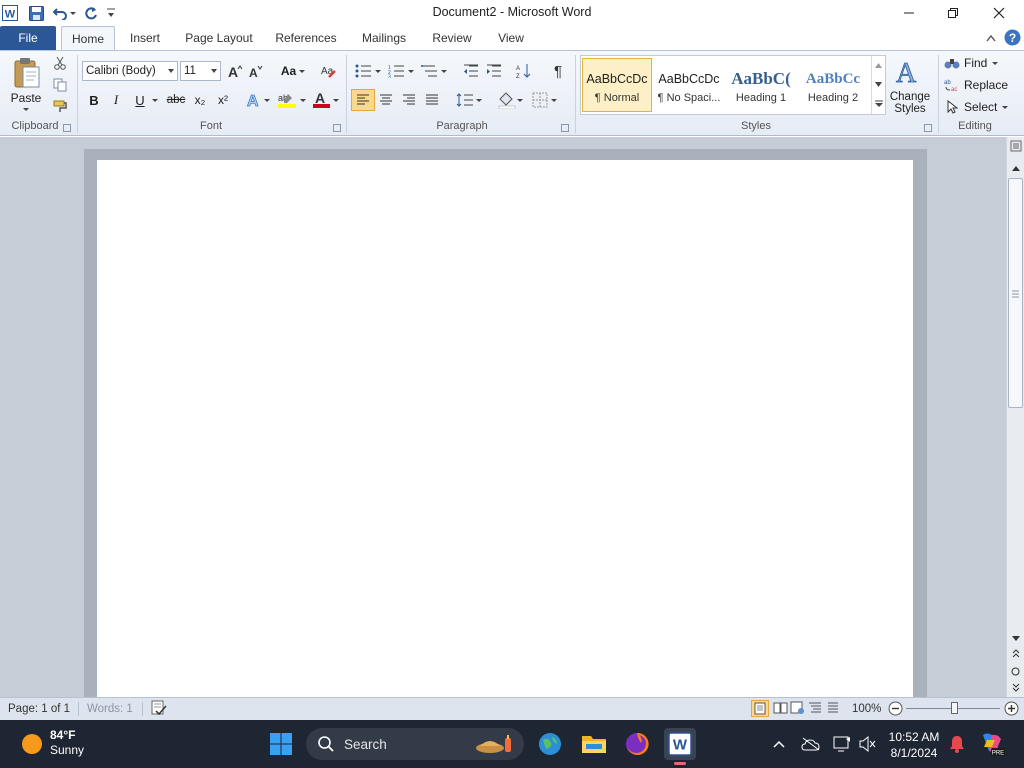 This screenshot has width=1024, height=768. I want to click on minimize-button, so click(909, 13).